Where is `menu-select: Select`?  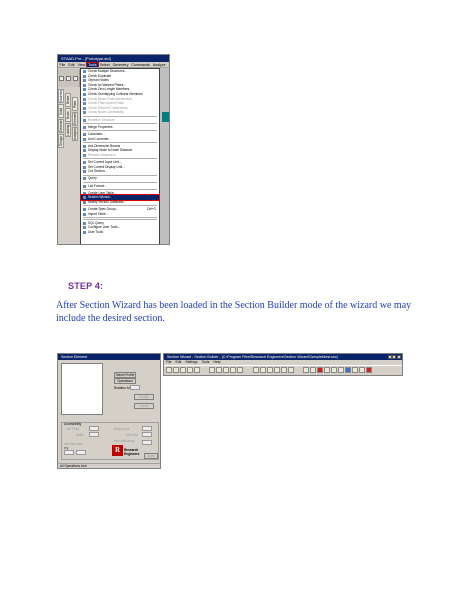
menu-select: Select is located at coordinates (104, 65).